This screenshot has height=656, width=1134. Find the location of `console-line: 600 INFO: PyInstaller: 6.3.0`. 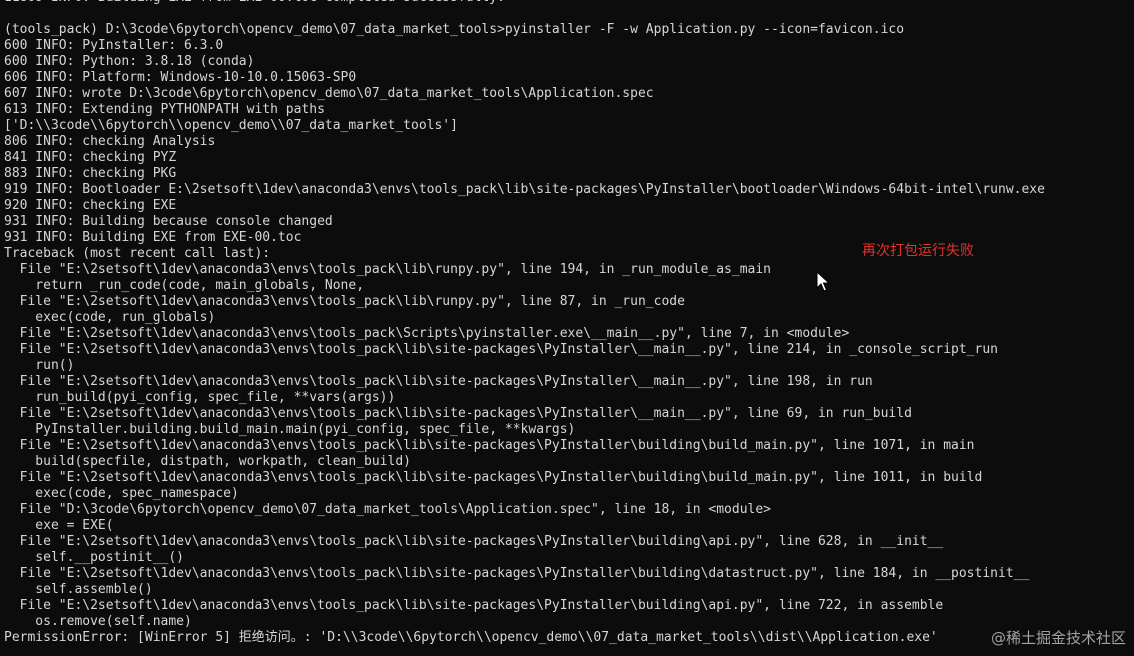

console-line: 600 INFO: PyInstaller: 6.3.0 is located at coordinates (114, 45).